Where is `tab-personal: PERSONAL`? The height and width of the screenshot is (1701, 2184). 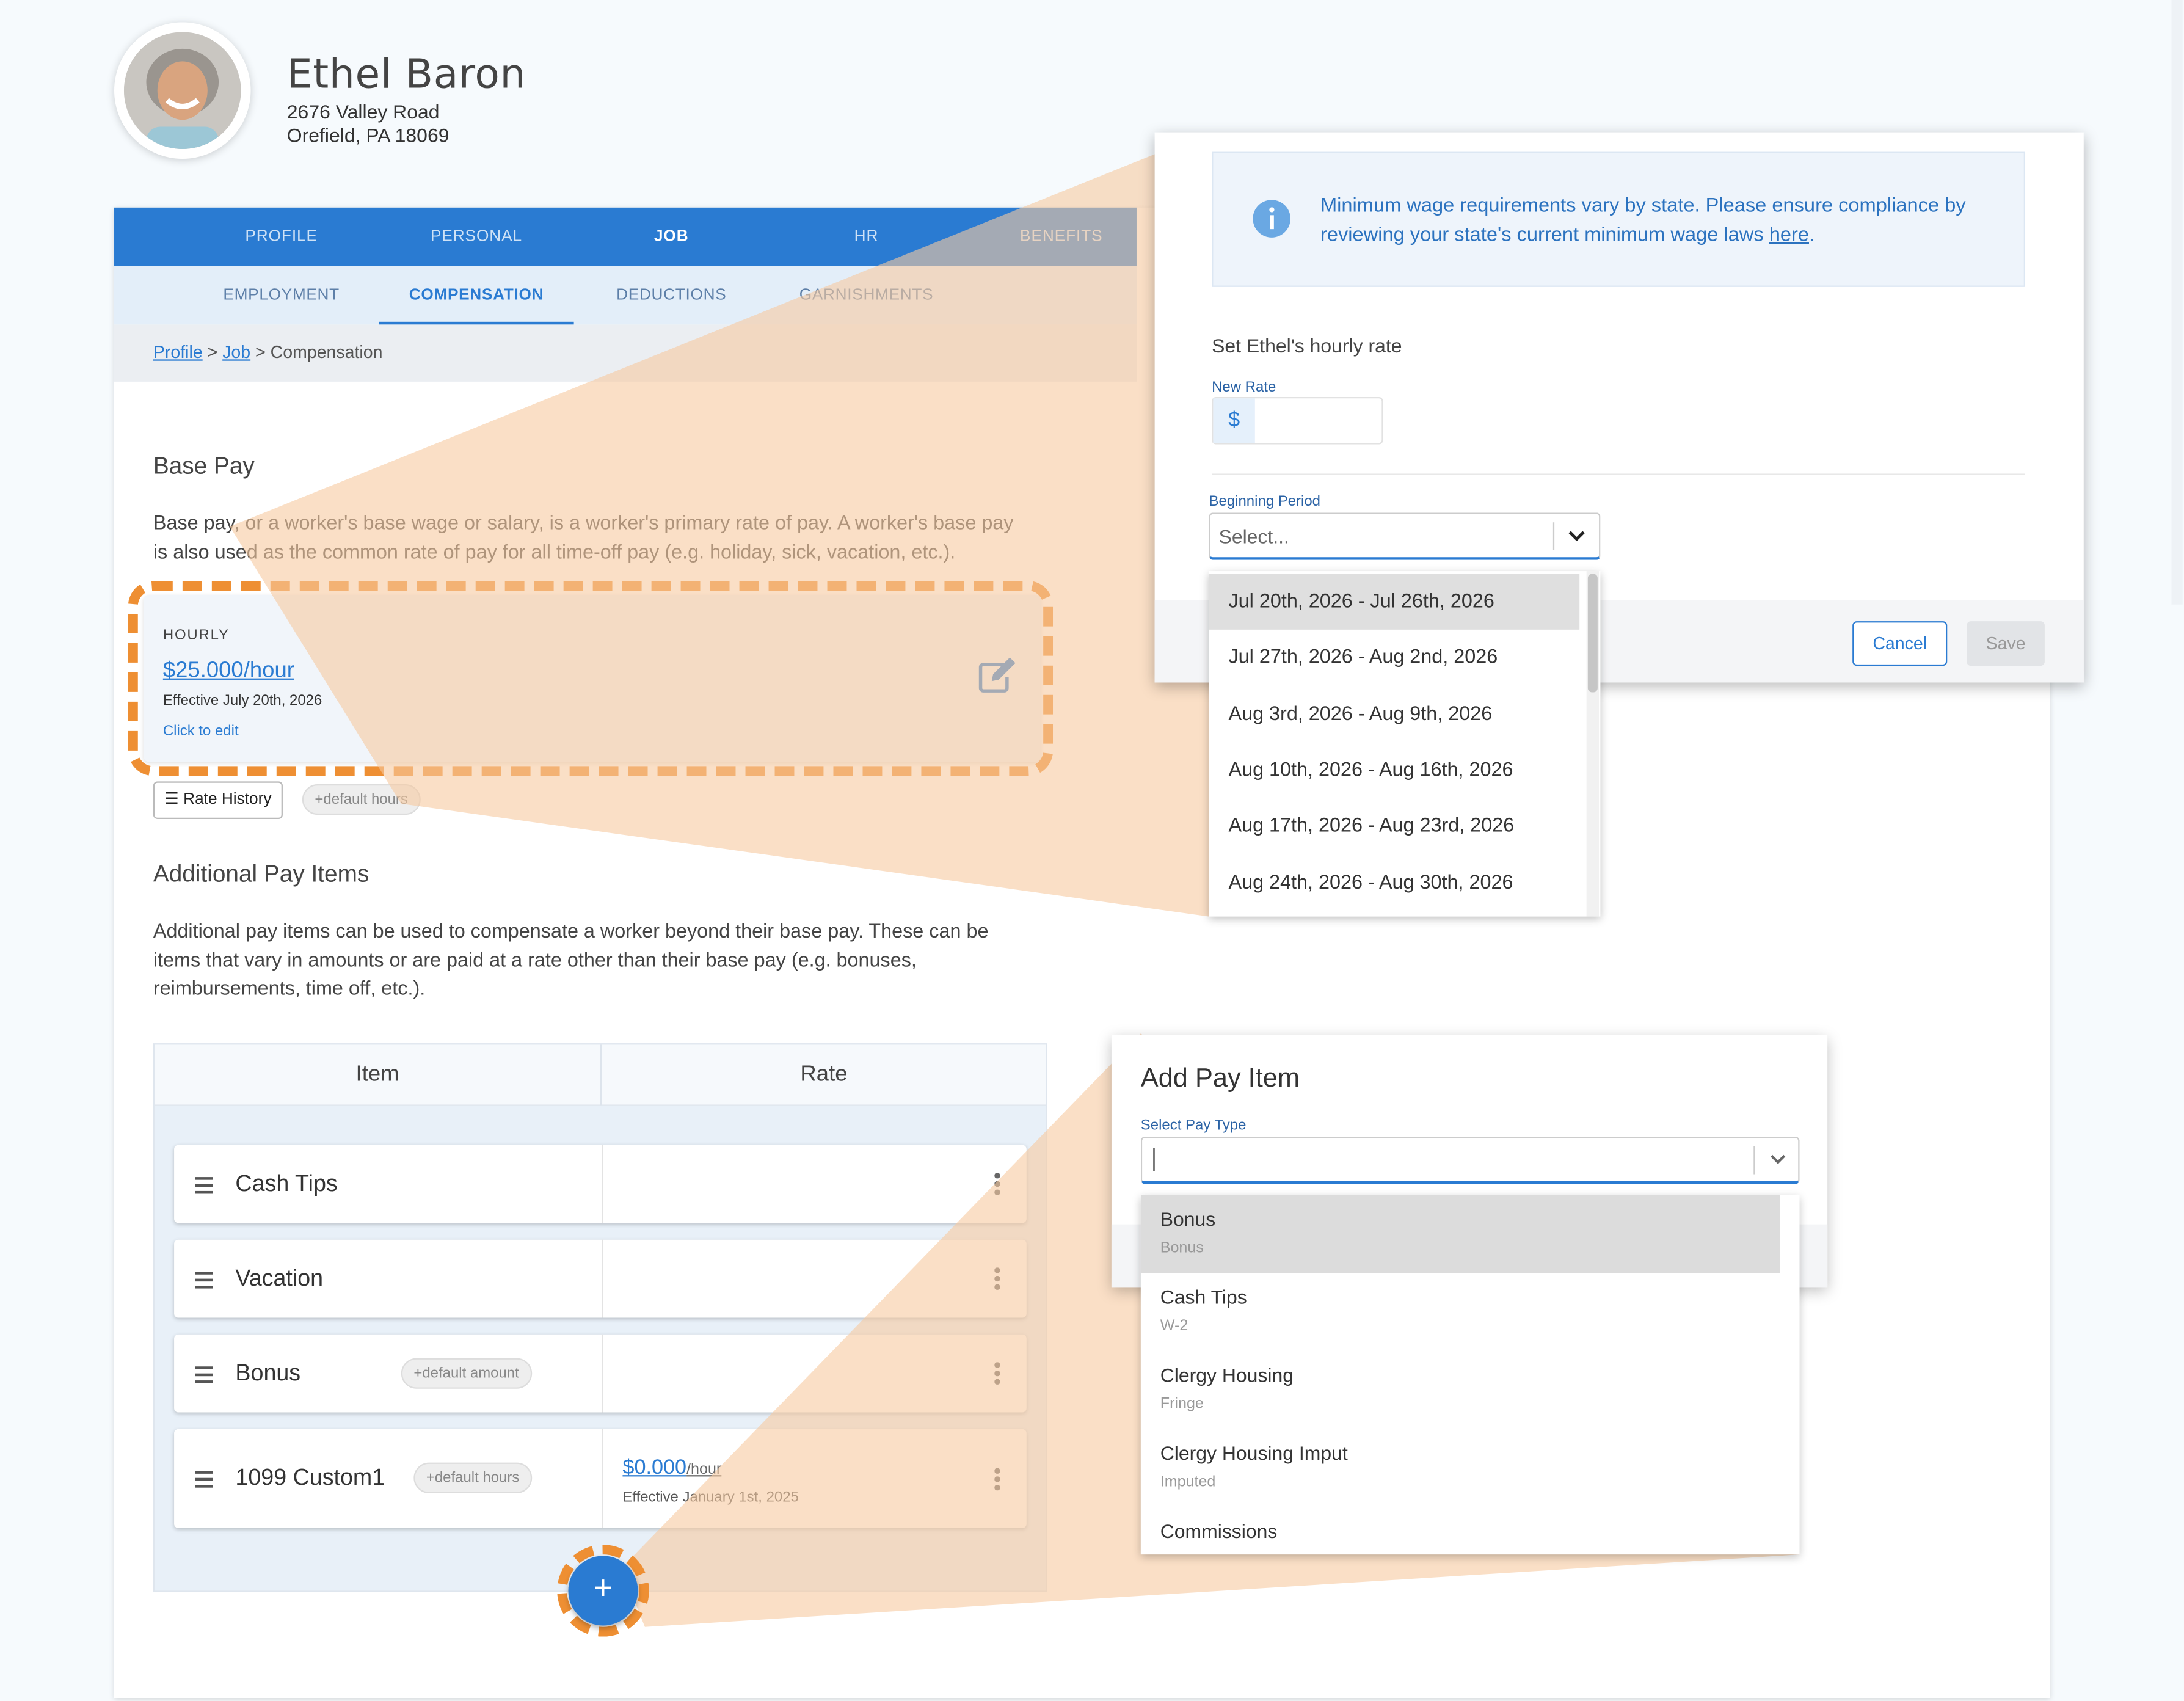 tab-personal: PERSONAL is located at coordinates (476, 237).